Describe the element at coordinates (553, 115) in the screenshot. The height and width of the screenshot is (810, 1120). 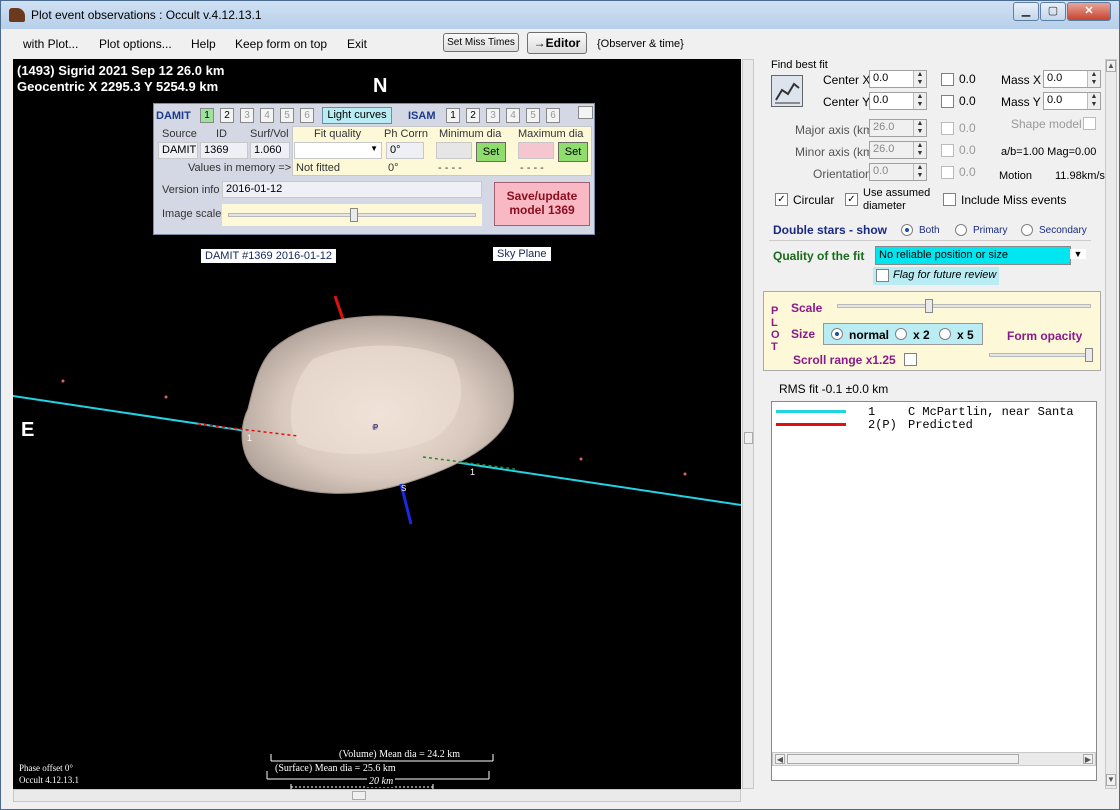
I see `isam-model-6: 6` at that location.